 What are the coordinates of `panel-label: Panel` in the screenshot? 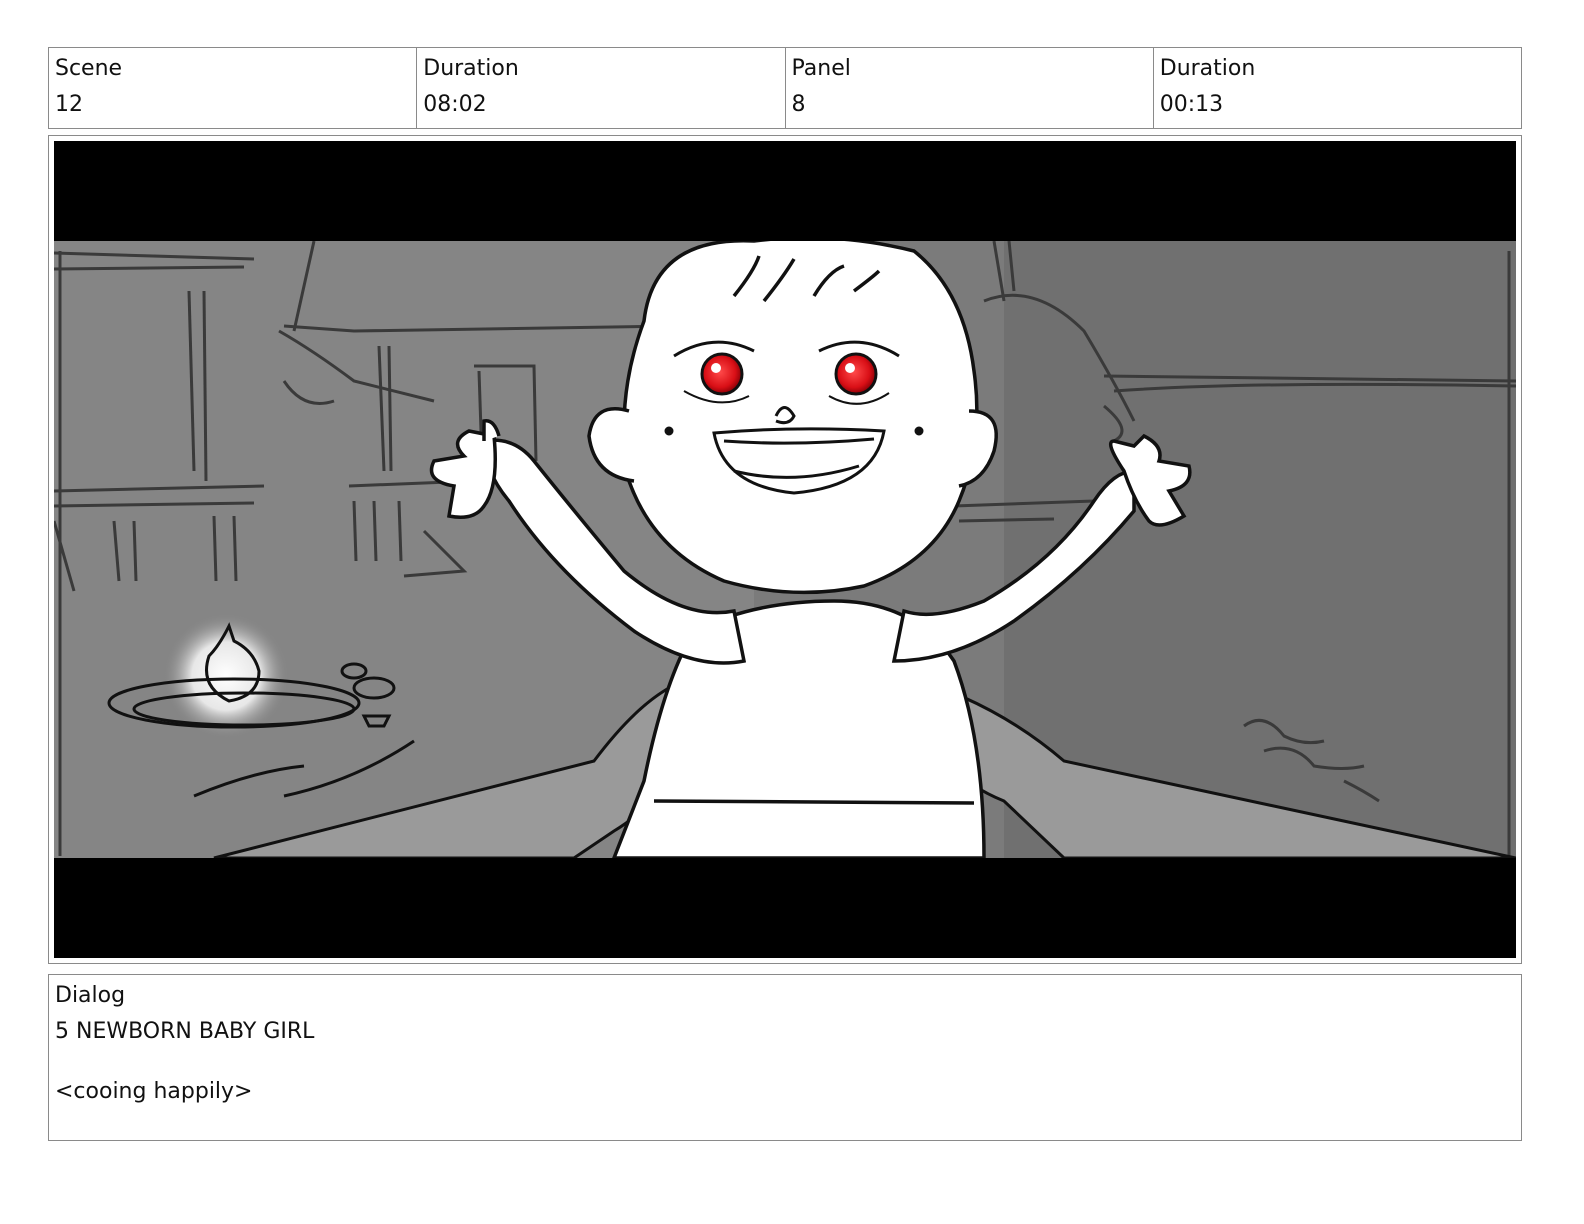 It's located at (821, 68).